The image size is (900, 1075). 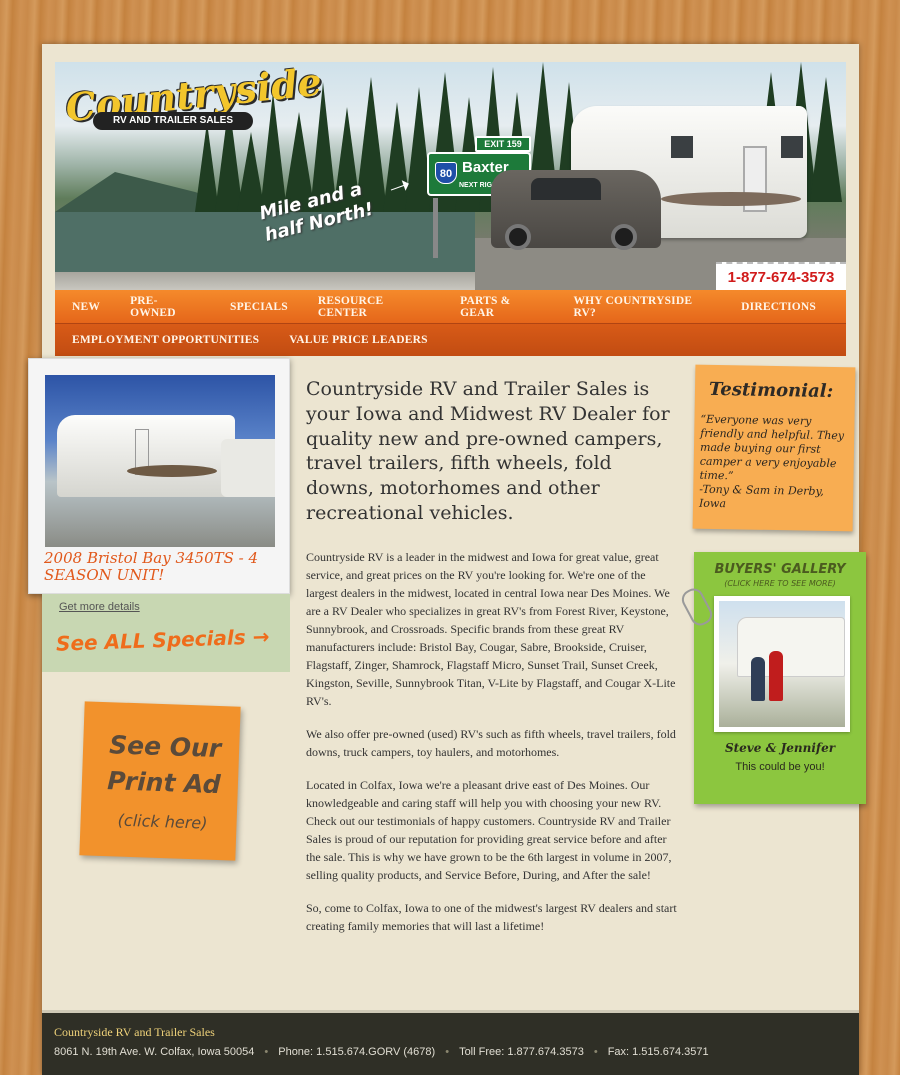 I want to click on nav-item-pre-owned: PRE-OWNED, so click(x=165, y=307).